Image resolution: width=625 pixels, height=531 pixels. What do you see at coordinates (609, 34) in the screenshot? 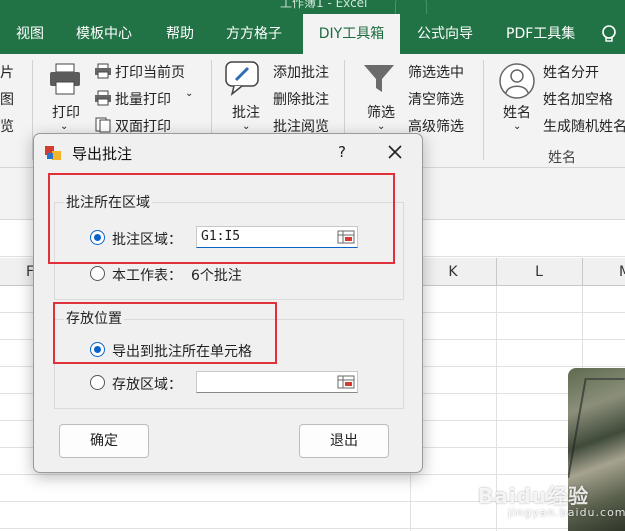
I see `lightbulb-icon` at bounding box center [609, 34].